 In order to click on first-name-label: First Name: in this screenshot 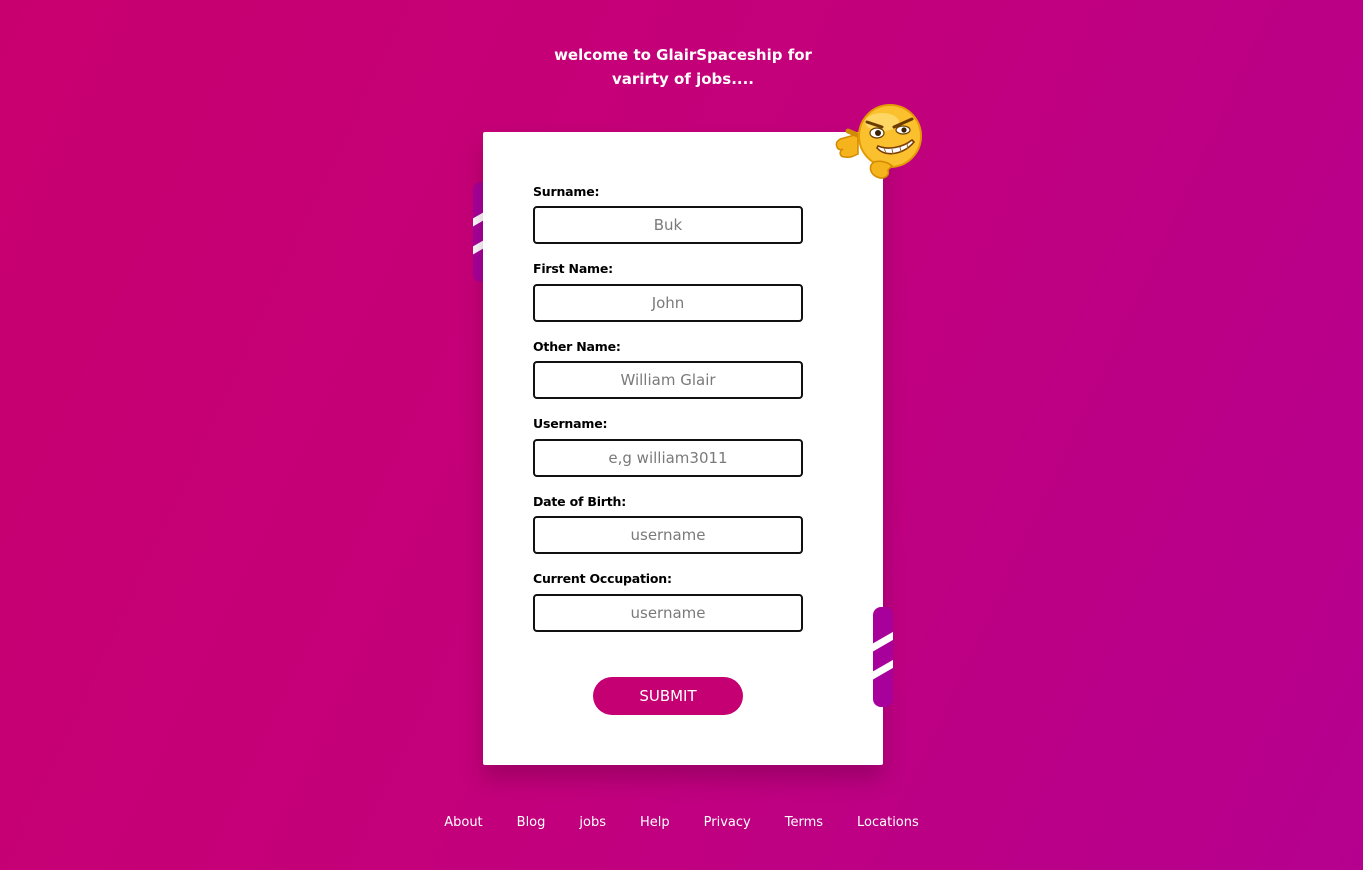, I will do `click(573, 268)`.